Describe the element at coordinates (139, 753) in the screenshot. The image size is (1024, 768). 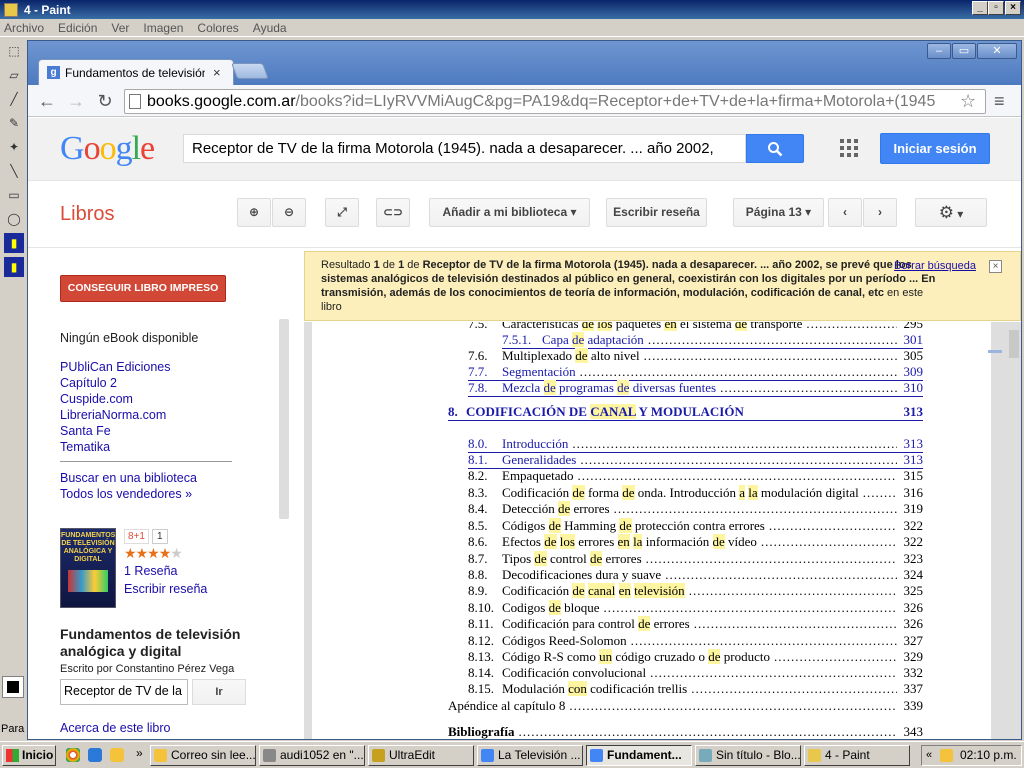
I see `quicklaunch-more-icon: »` at that location.